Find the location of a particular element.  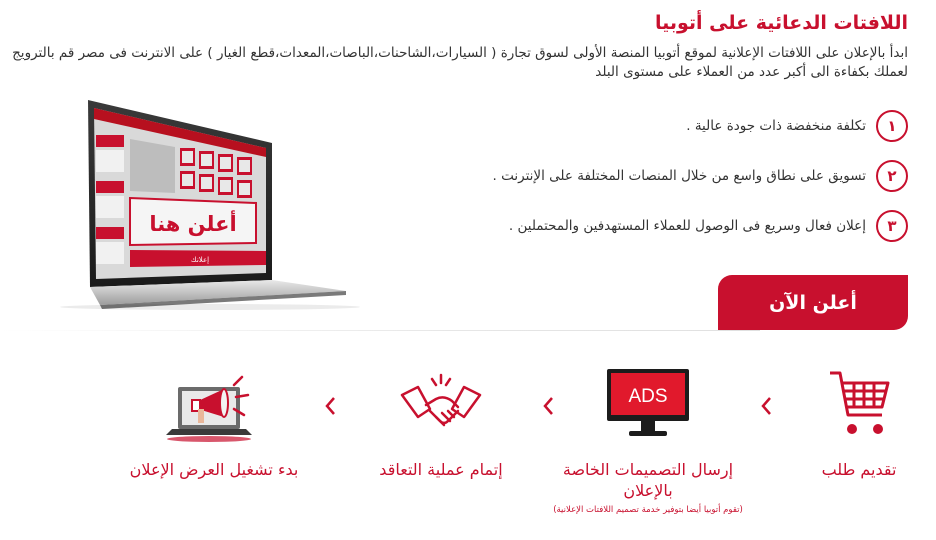

feature-text: تكلفة منخفضة ذات جودة عالية . is located at coordinates (776, 126).